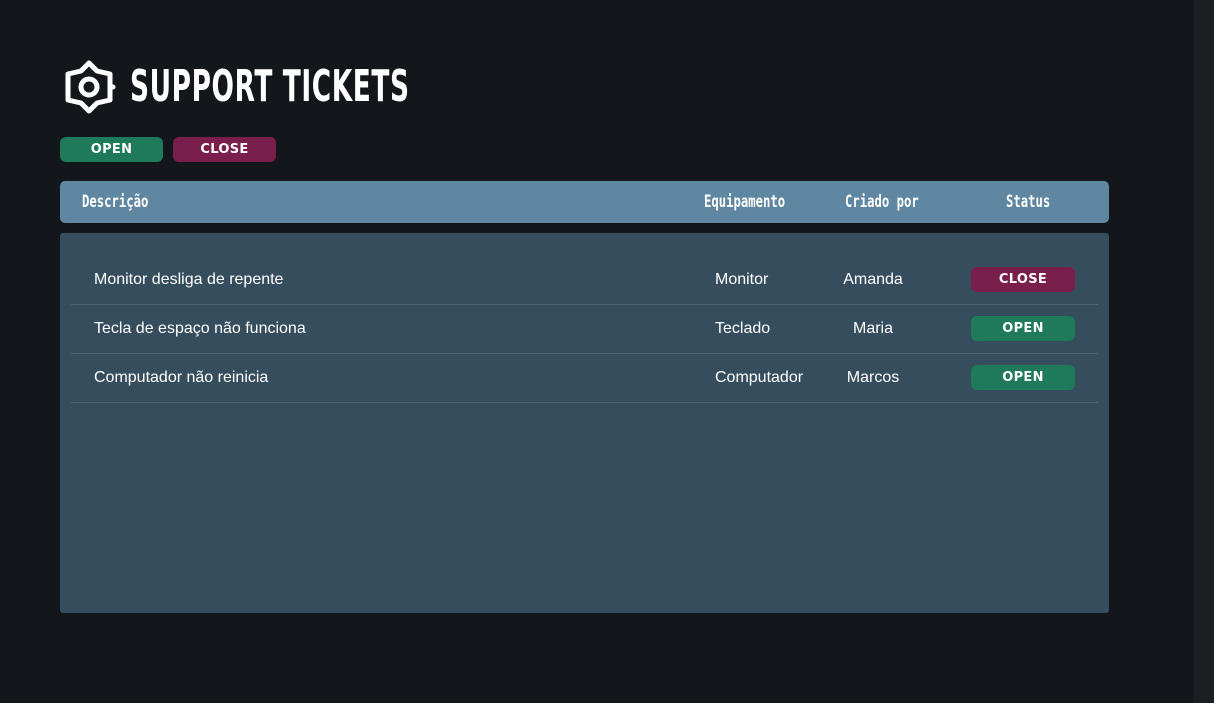 Image resolution: width=1214 pixels, height=703 pixels. What do you see at coordinates (896, 202) in the screenshot?
I see `column-header-created-by: Criado por` at bounding box center [896, 202].